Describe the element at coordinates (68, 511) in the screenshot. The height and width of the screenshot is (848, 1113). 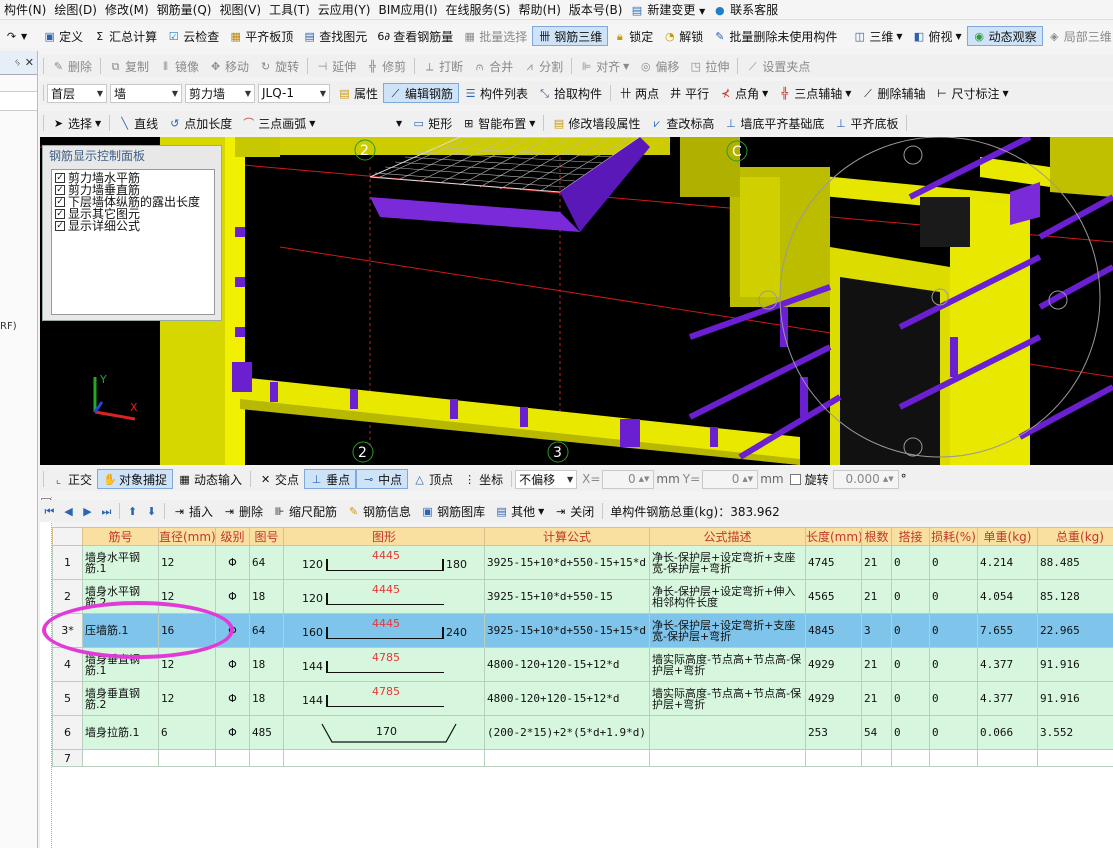
I see `prev-record-button: ◀` at that location.